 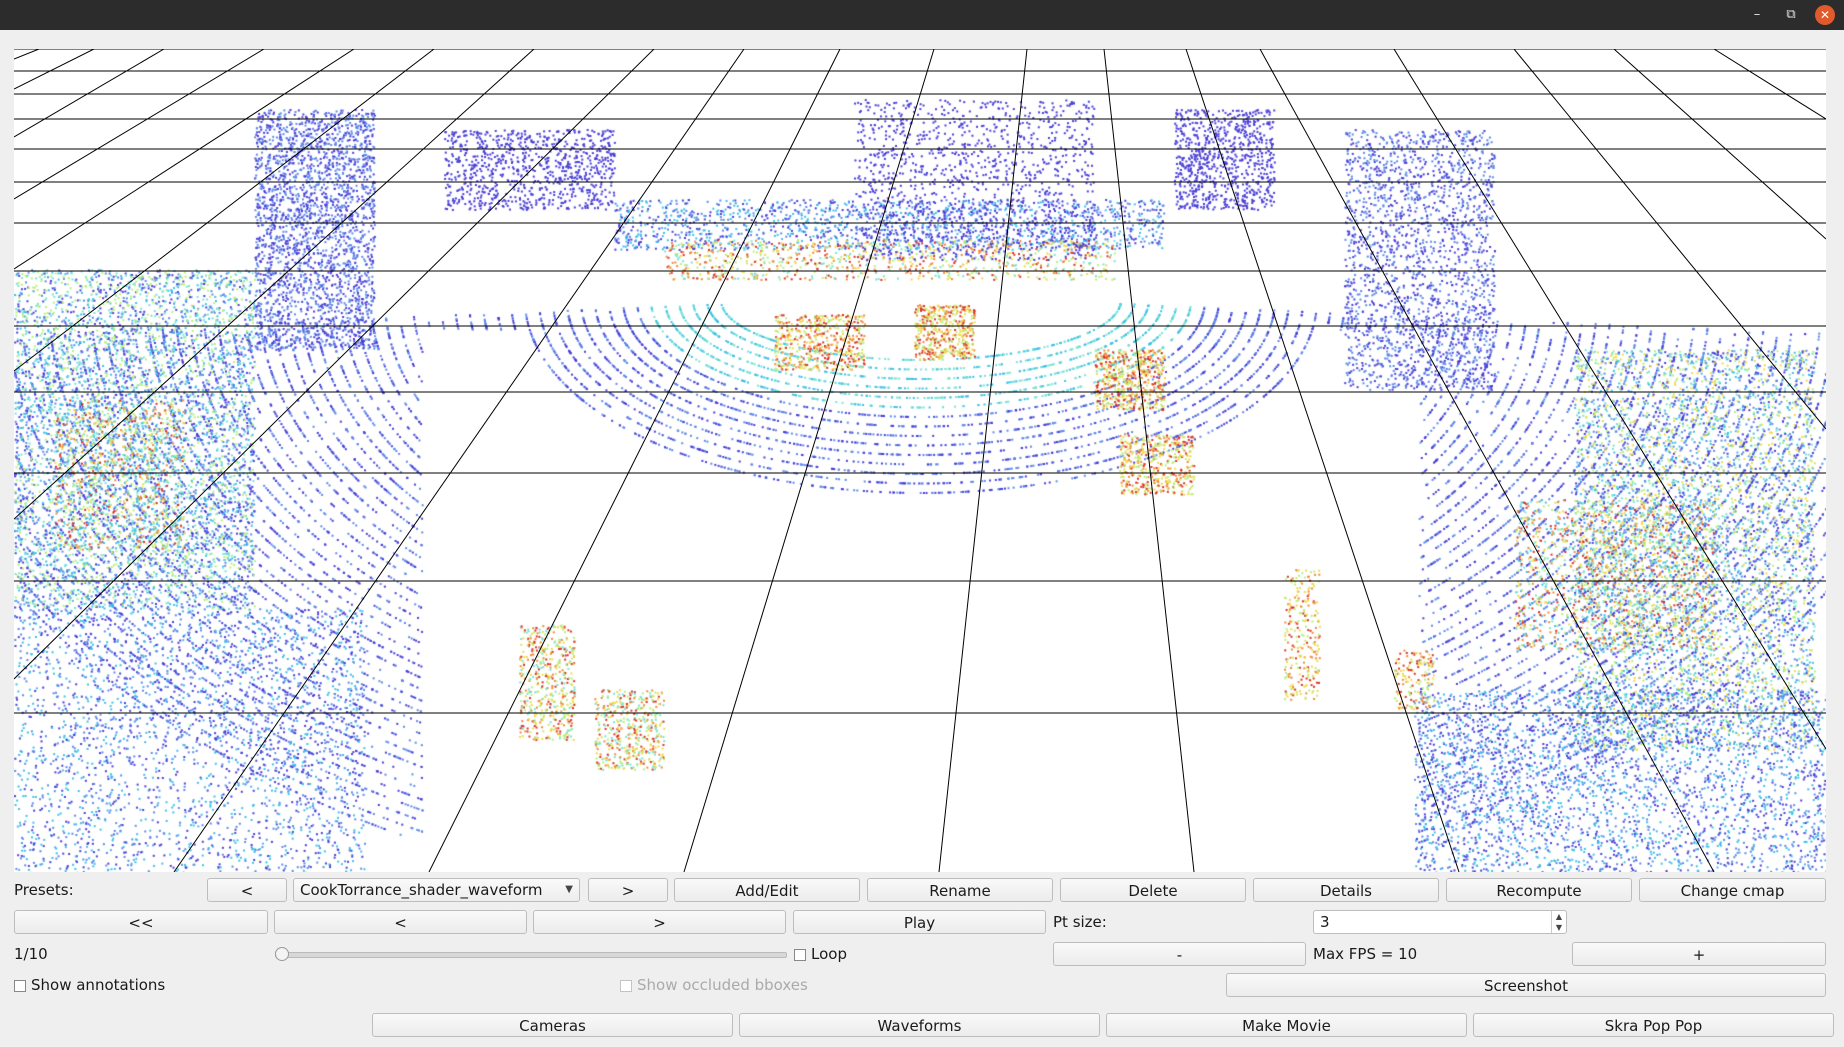 What do you see at coordinates (960, 890) in the screenshot?
I see `rename-button: Rename` at bounding box center [960, 890].